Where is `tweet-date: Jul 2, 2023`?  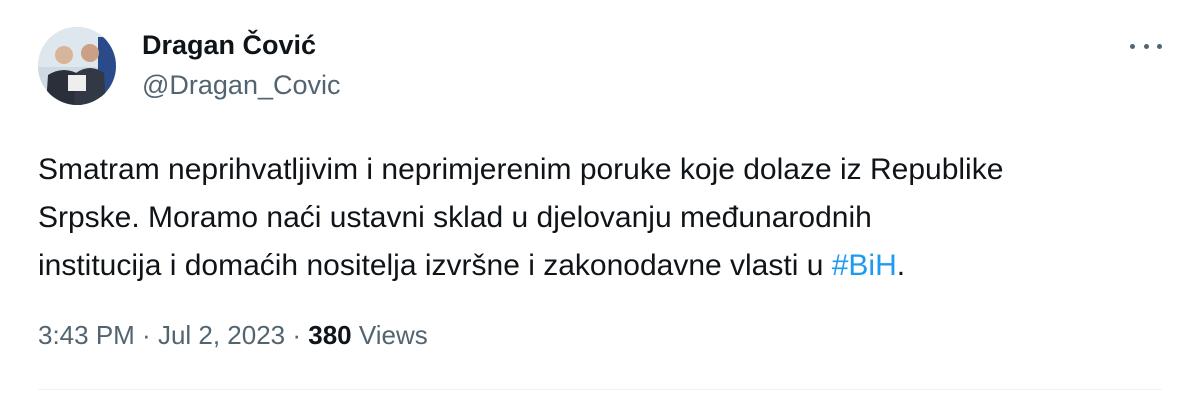
tweet-date: Jul 2, 2023 is located at coordinates (221, 335).